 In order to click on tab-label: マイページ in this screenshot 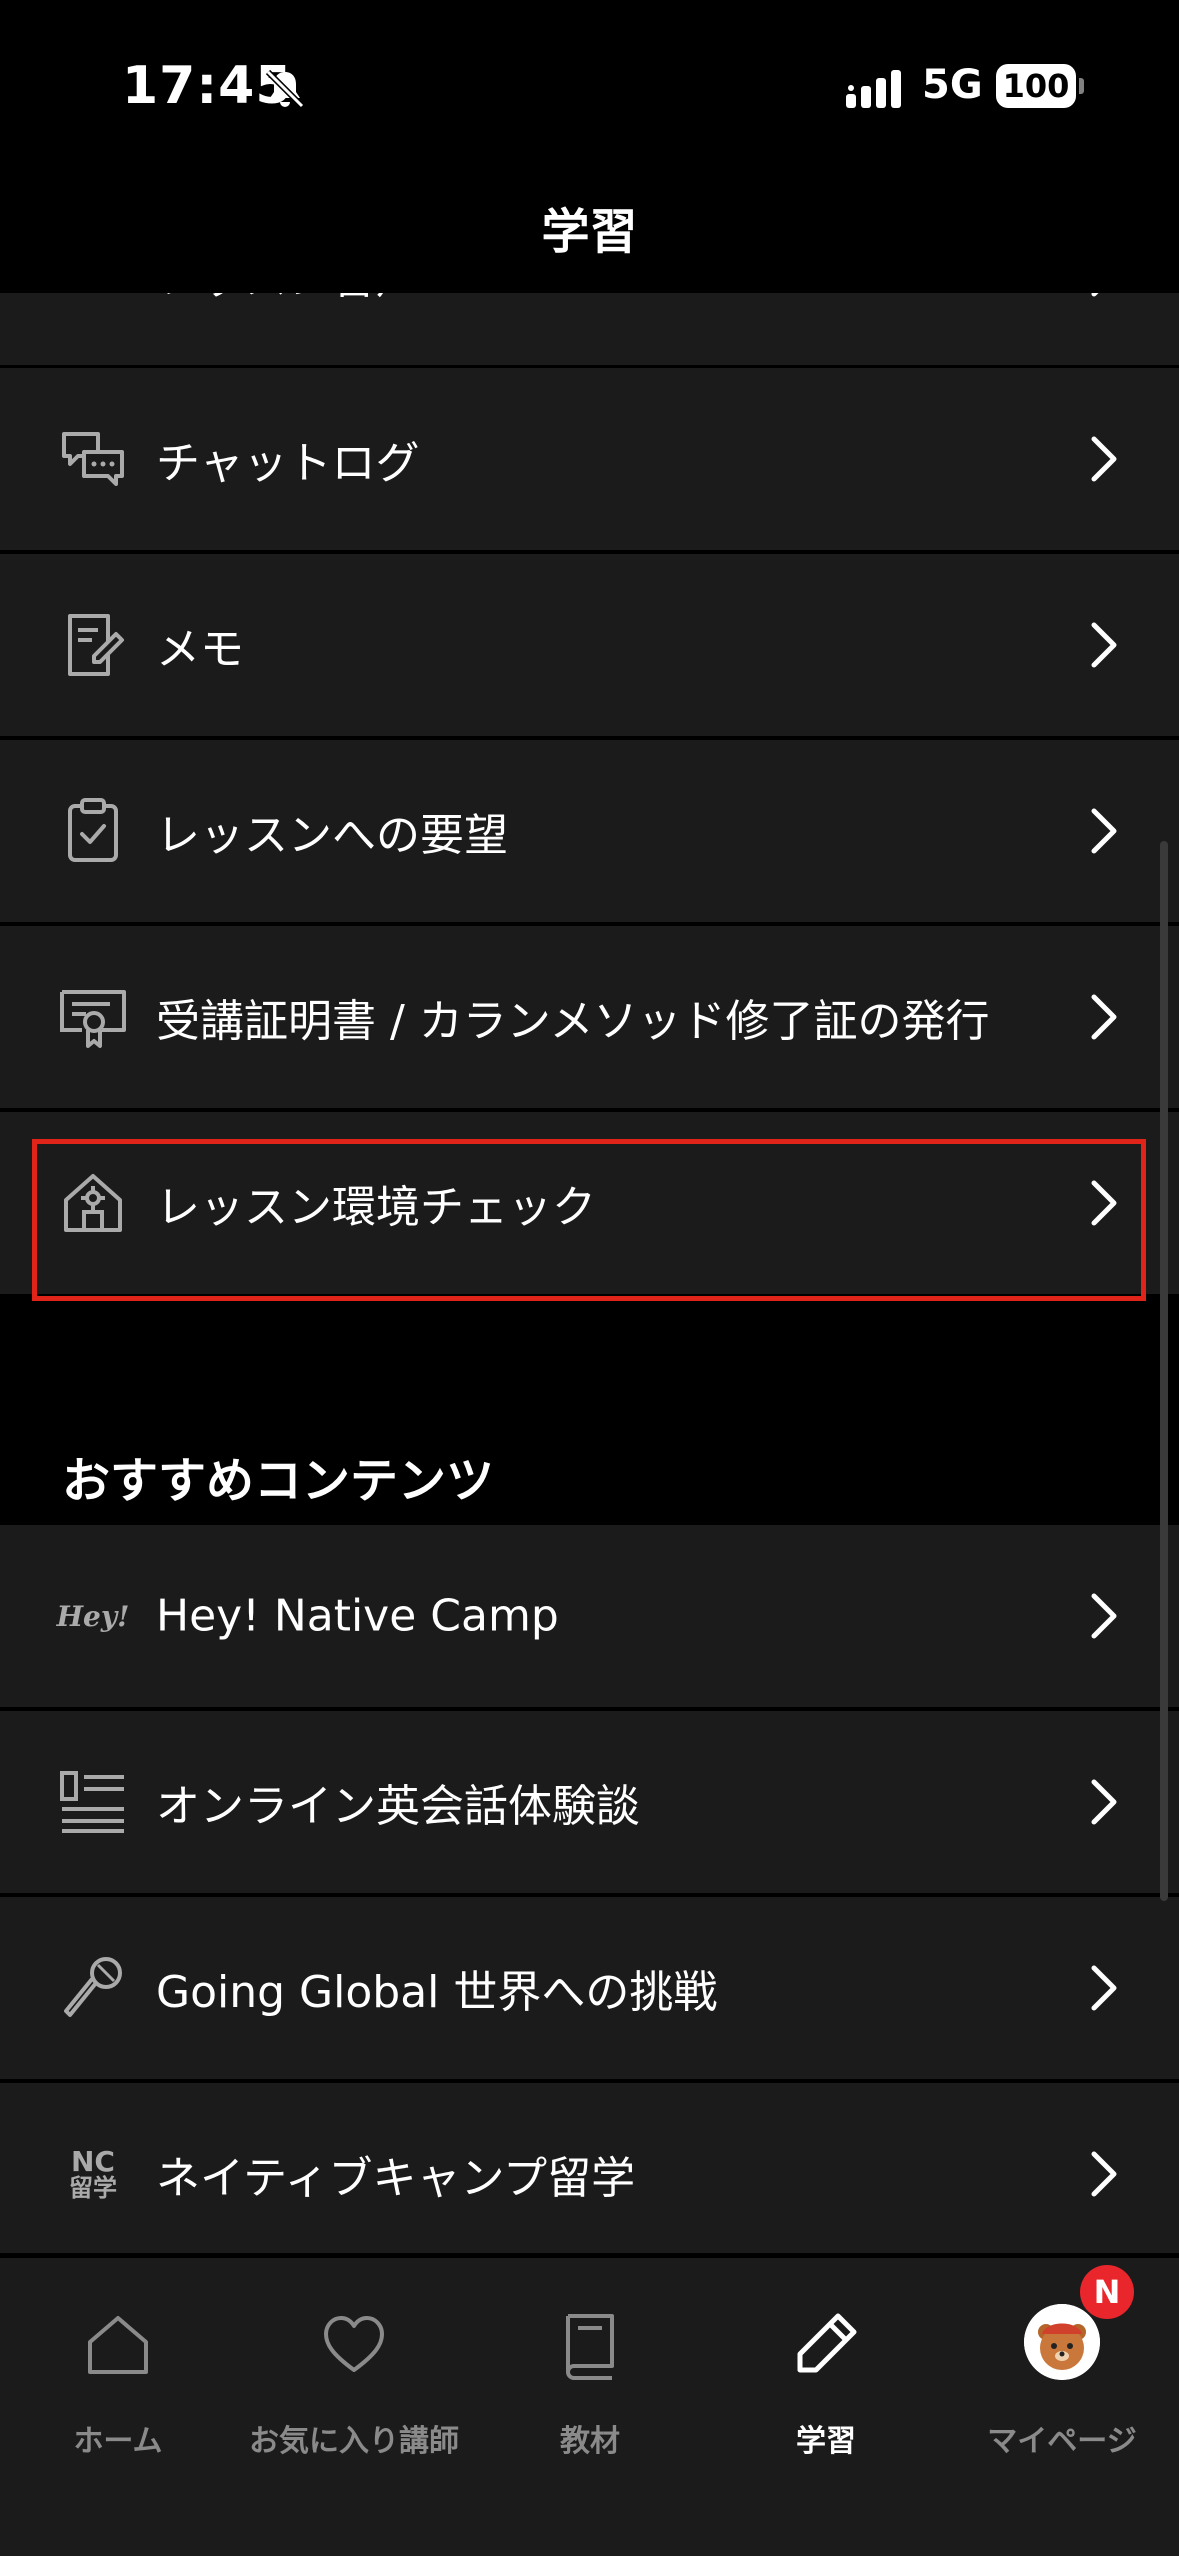, I will do `click(1062, 2441)`.